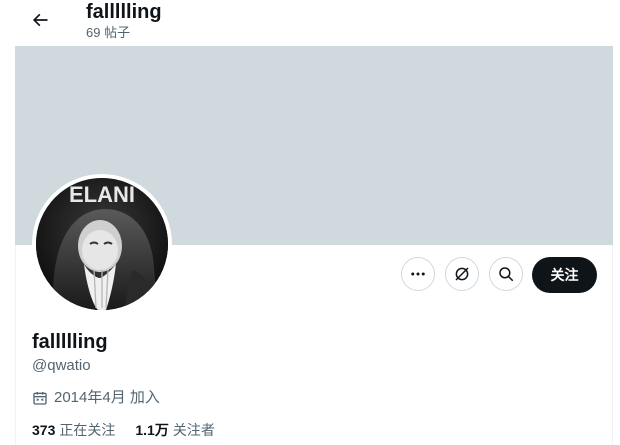  What do you see at coordinates (61, 365) in the screenshot?
I see `profile-handle: @qwatio` at bounding box center [61, 365].